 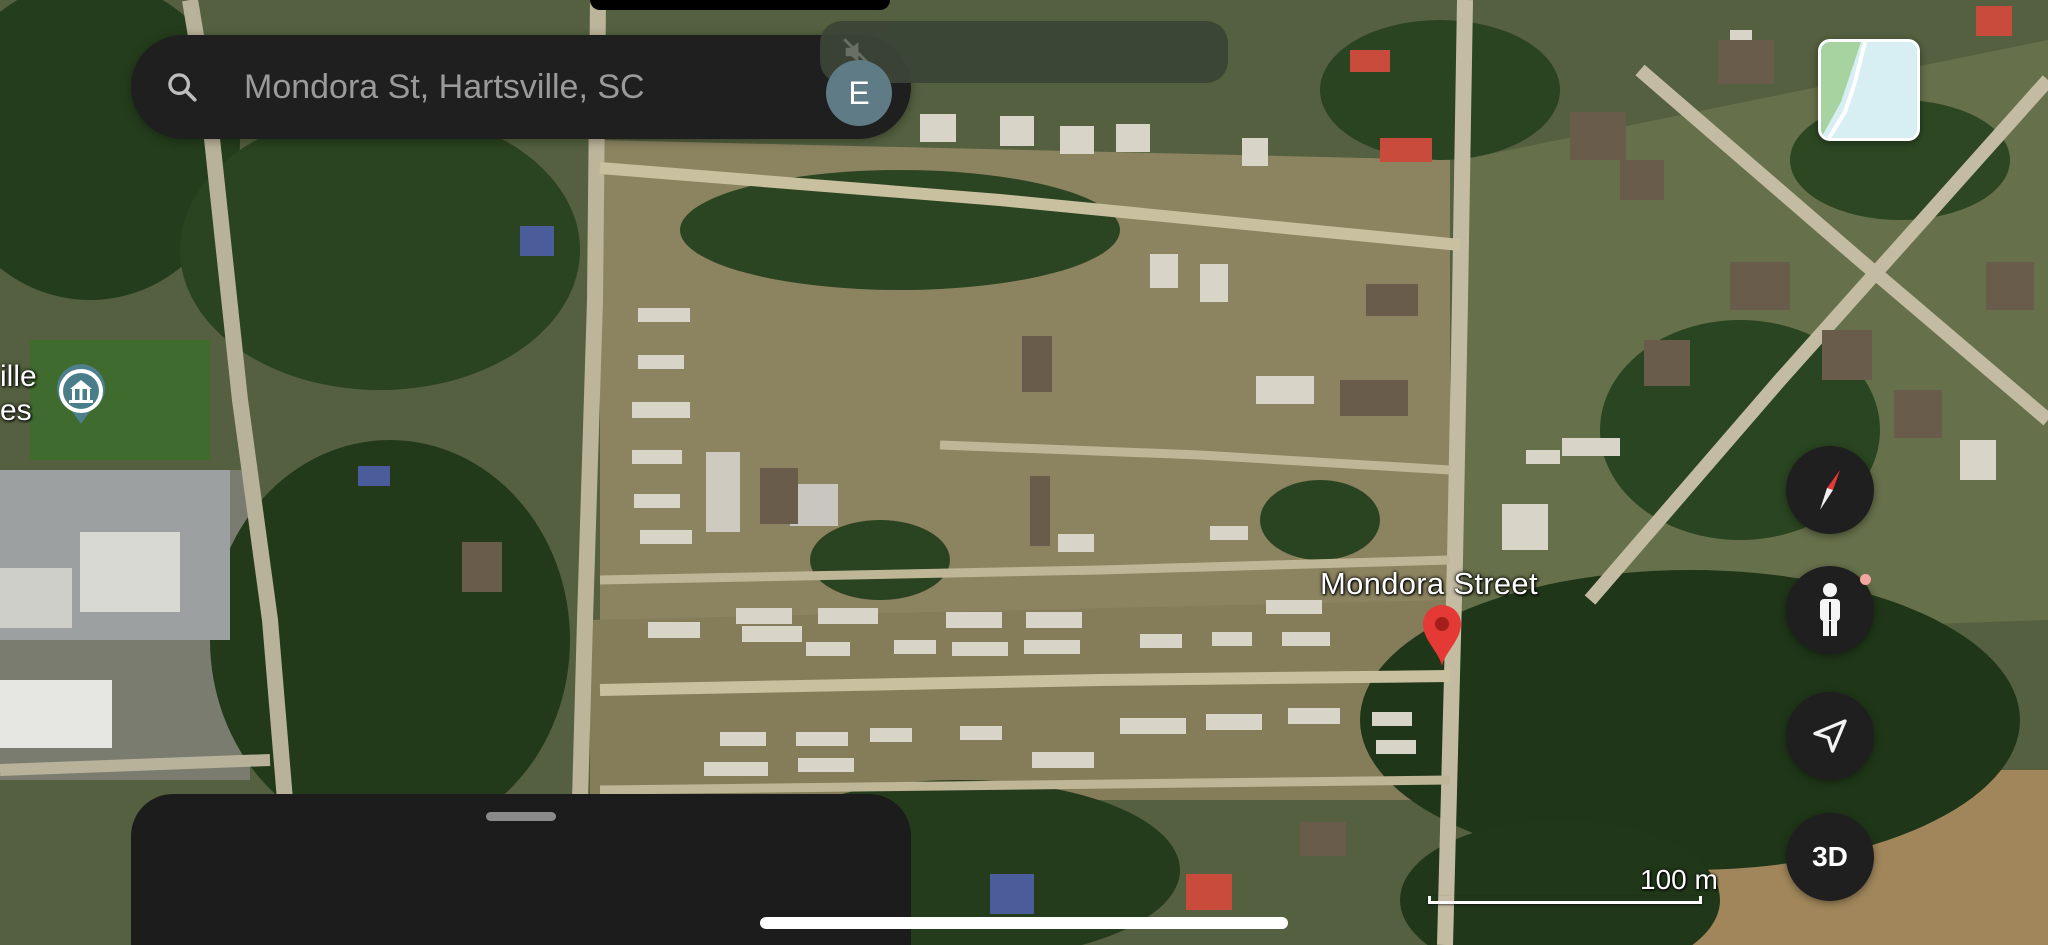 I want to click on notification-dot, so click(x=1865, y=579).